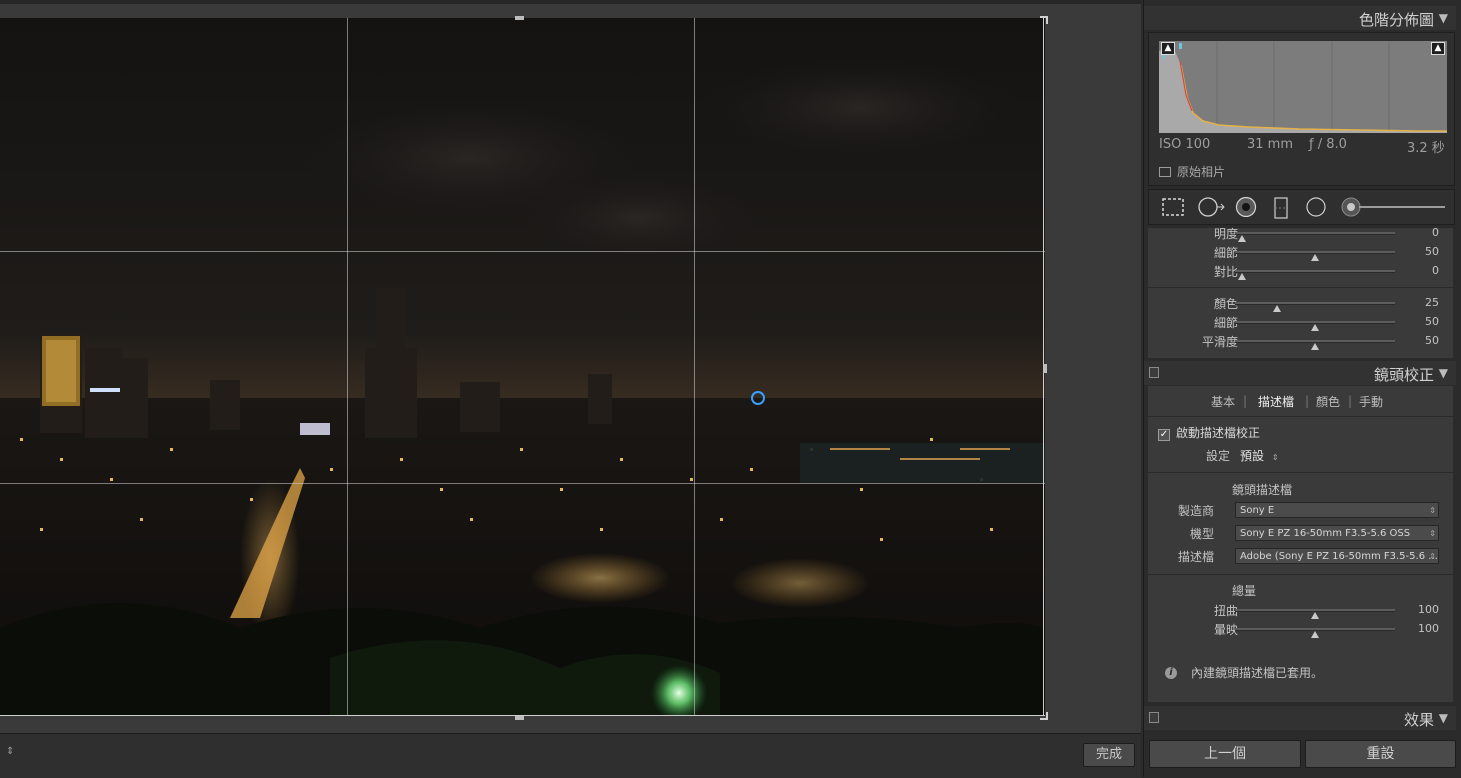  Describe the element at coordinates (1109, 755) in the screenshot. I see `done-button: 完成` at that location.